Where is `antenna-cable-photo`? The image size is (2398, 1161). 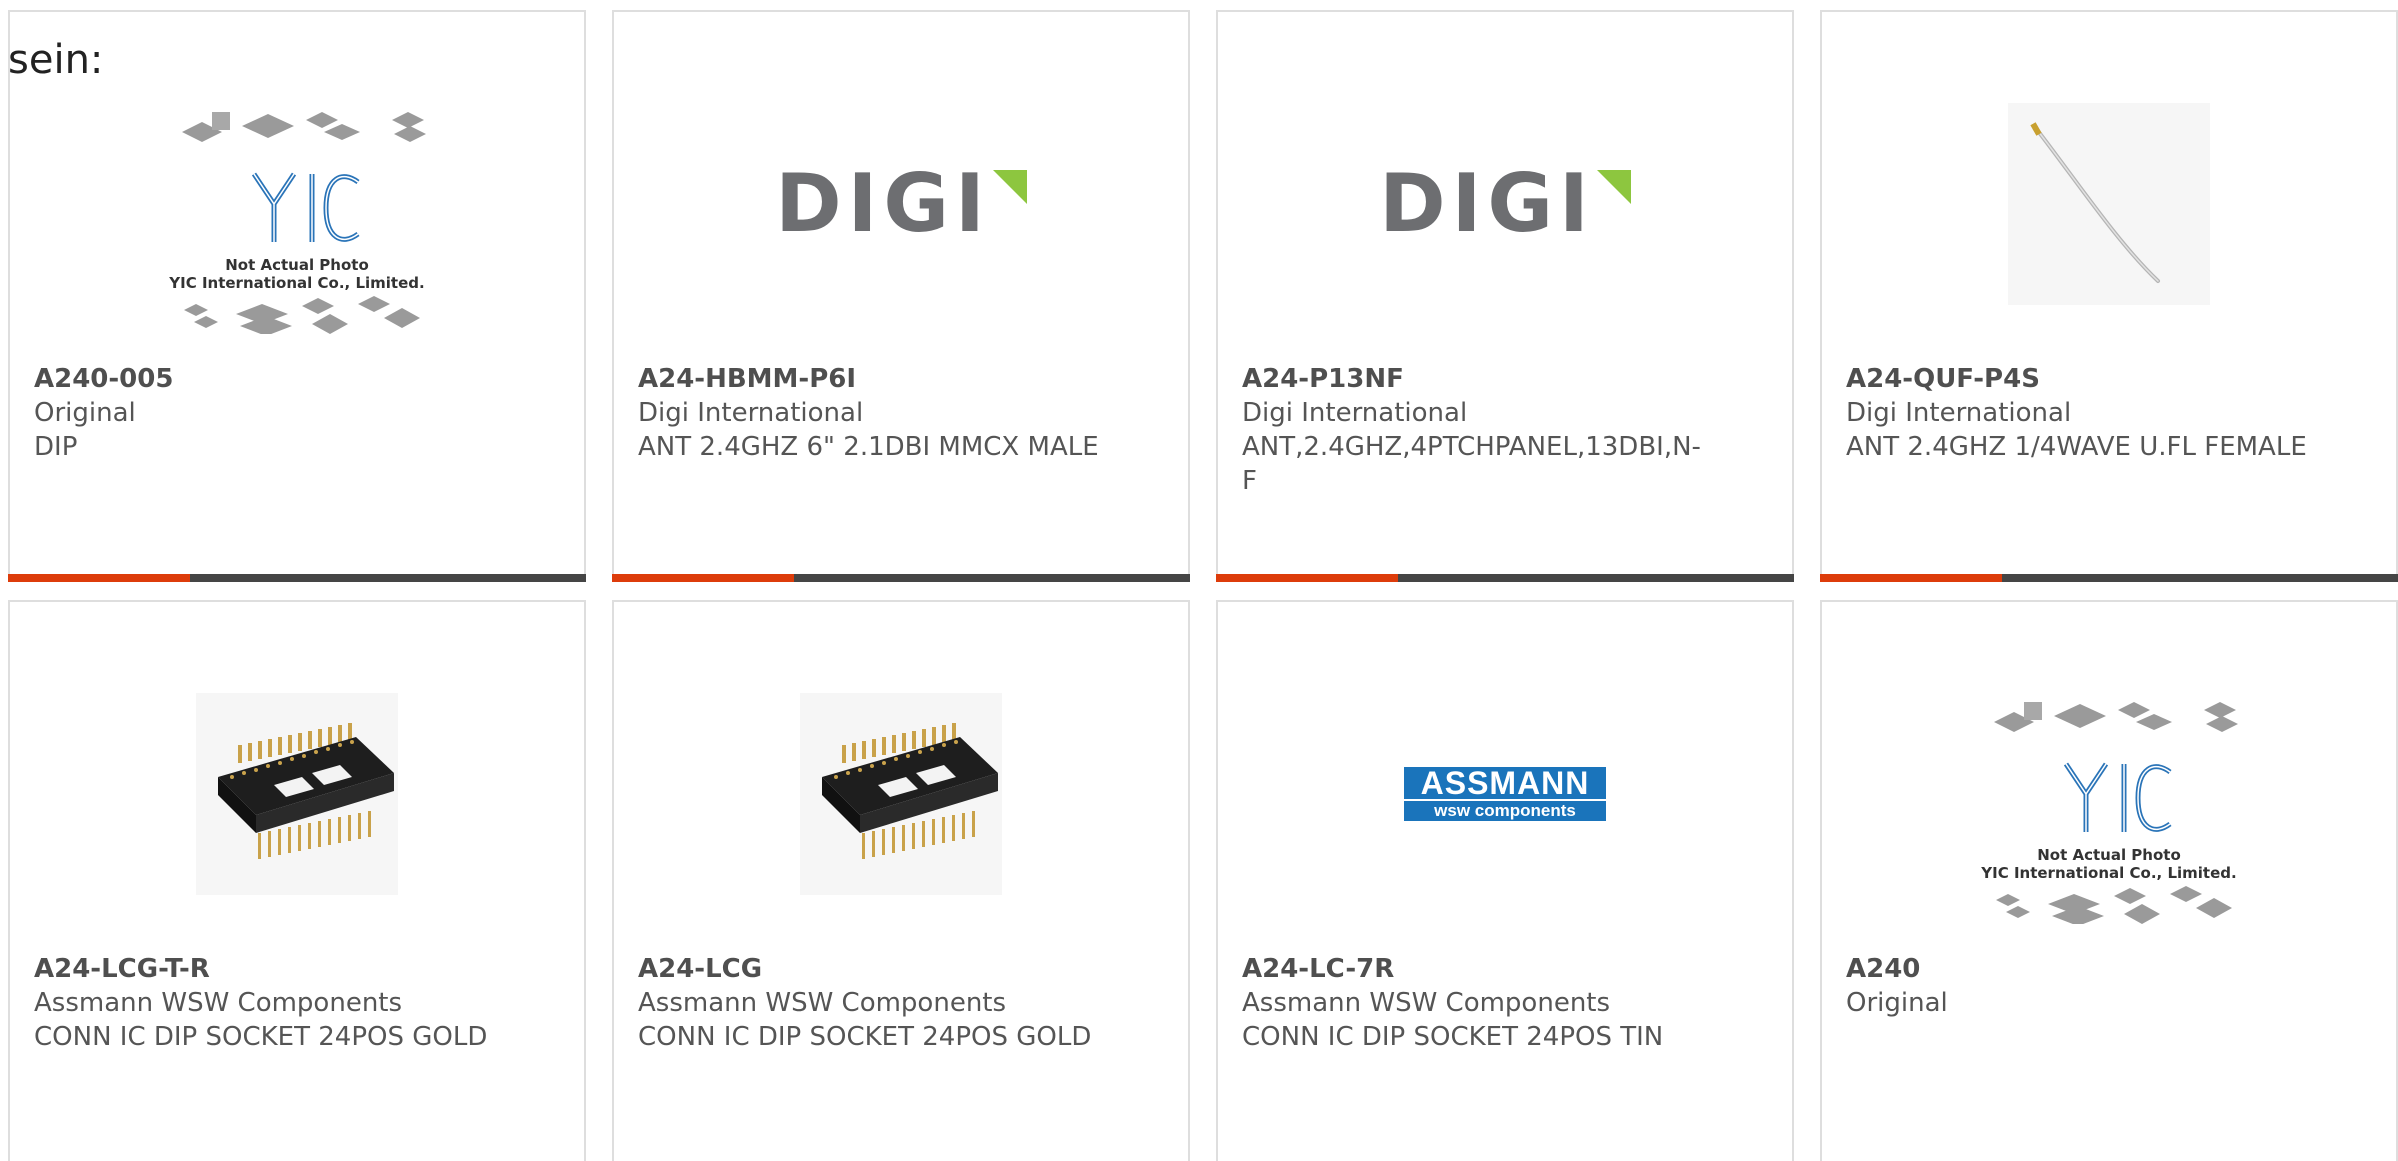 antenna-cable-photo is located at coordinates (2109, 204).